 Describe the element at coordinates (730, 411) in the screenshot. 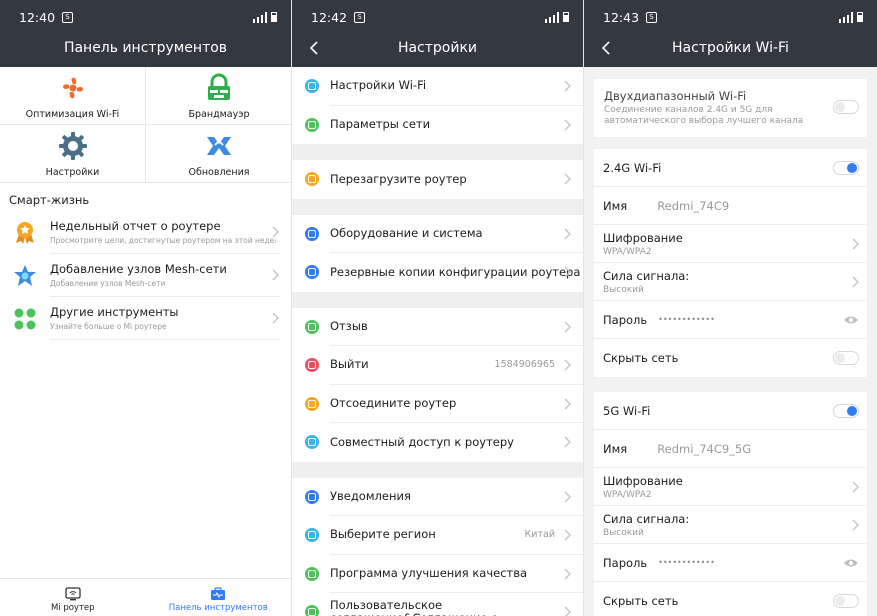

I see `band-toggle-row: 5G Wi-Fi` at that location.